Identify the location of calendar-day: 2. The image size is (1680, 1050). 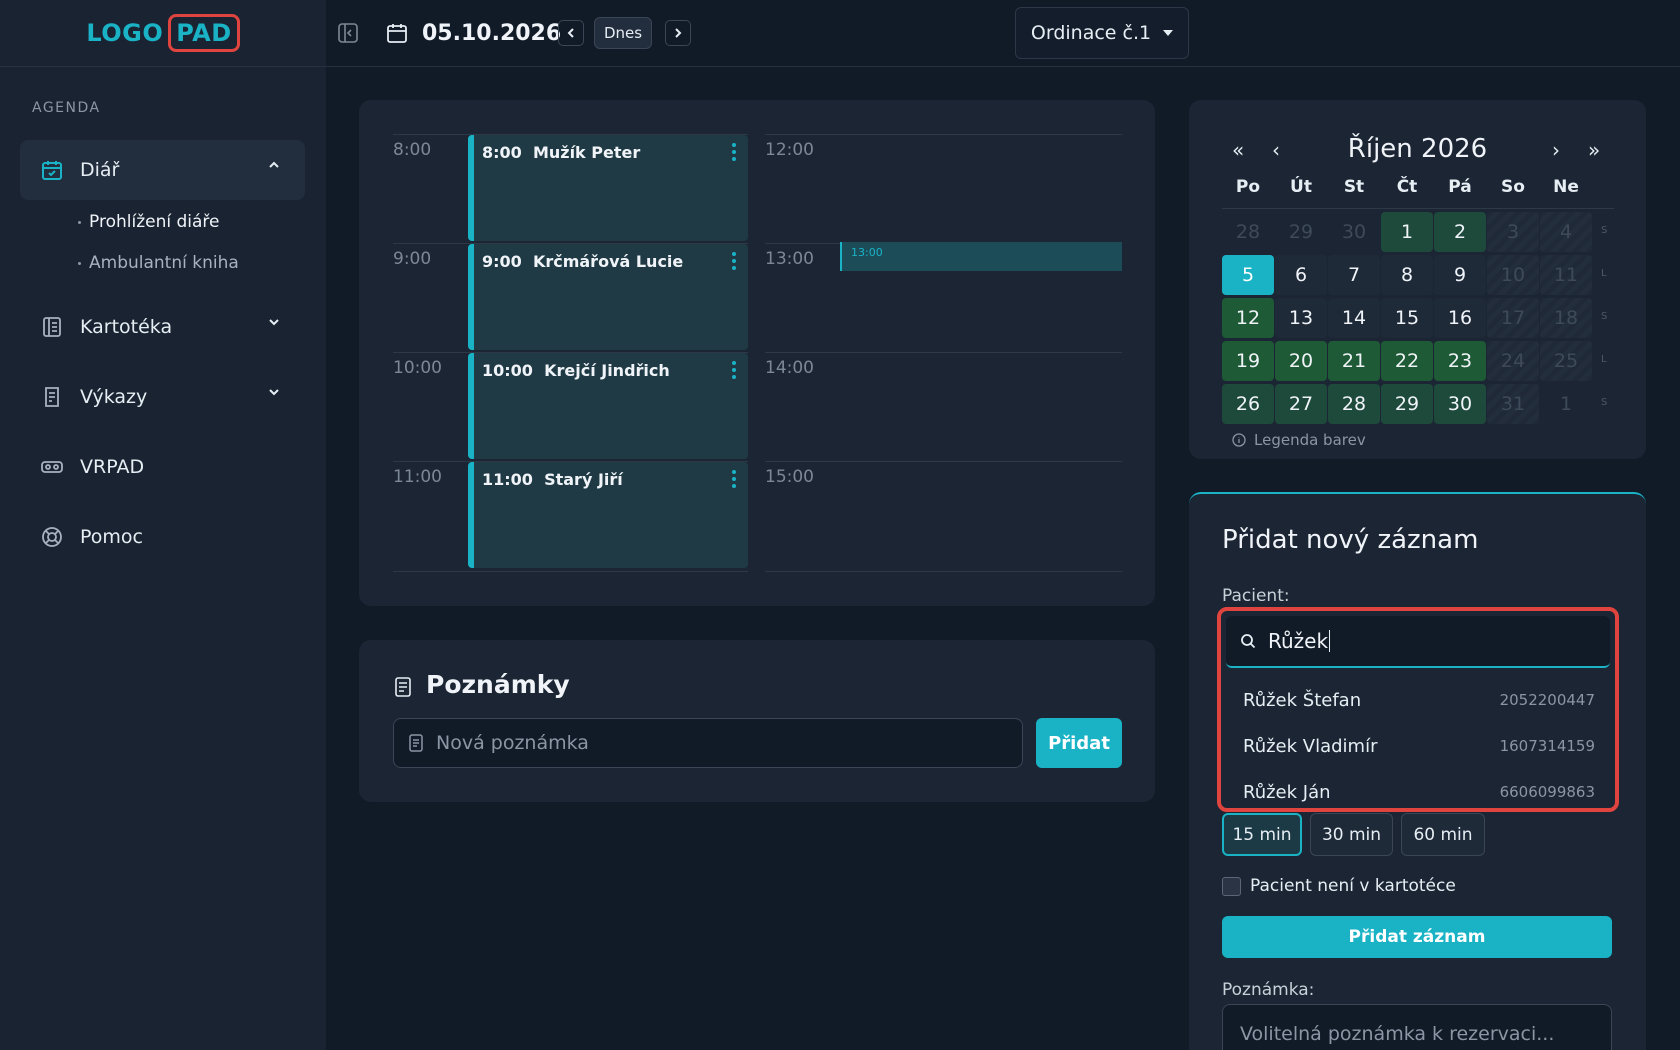
(1460, 232).